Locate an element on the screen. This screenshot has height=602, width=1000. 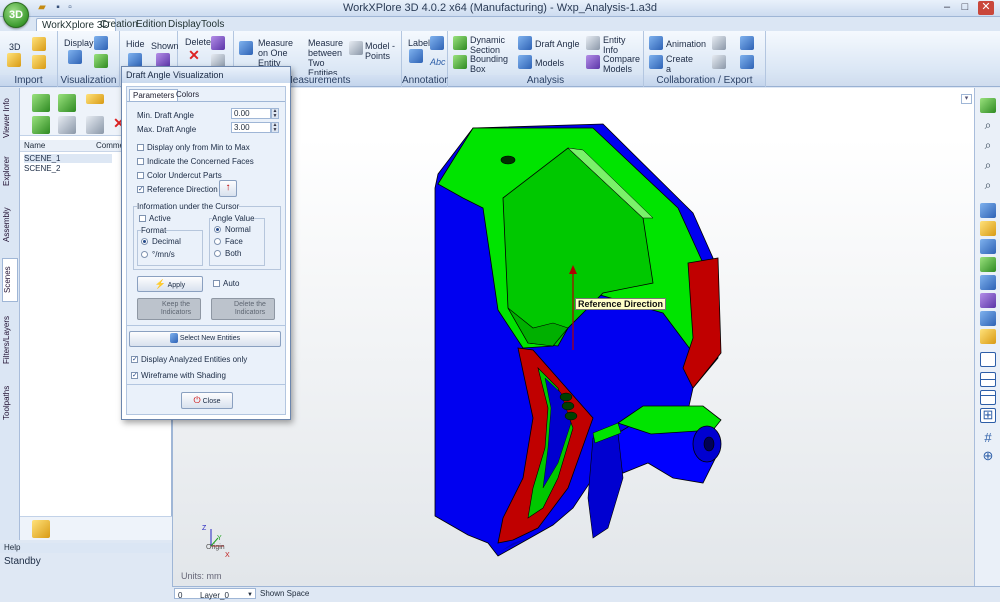
delete-button: Delete is located at coordinates (198, 42).